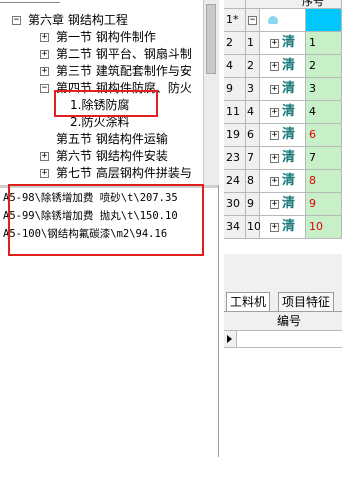 The width and height of the screenshot is (342, 479). Describe the element at coordinates (253, 135) in the screenshot. I see `grid-cell: 6` at that location.